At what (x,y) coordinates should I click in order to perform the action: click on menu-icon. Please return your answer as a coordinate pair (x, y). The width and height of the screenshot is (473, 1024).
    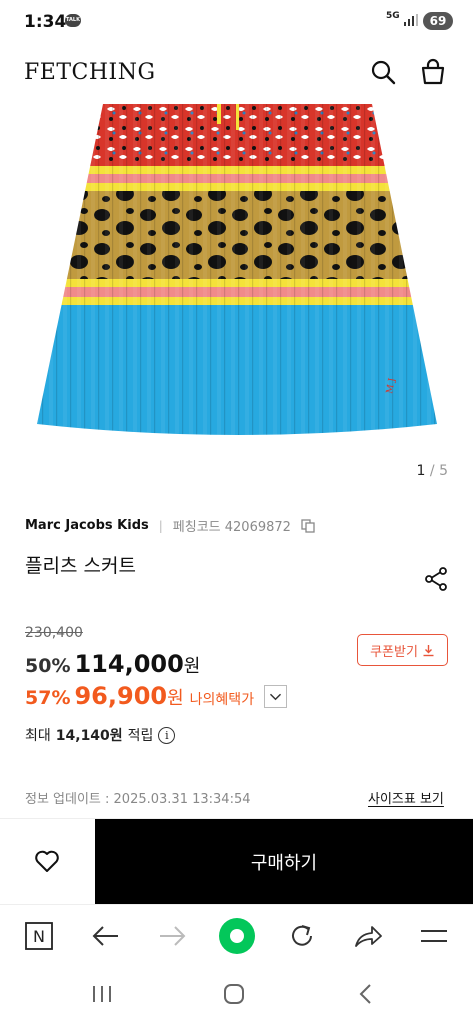
    Looking at the image, I should click on (434, 936).